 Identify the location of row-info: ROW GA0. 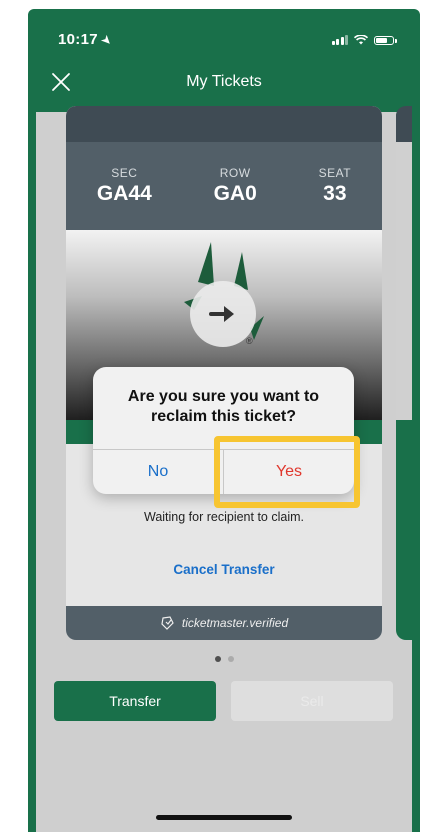
(235, 186).